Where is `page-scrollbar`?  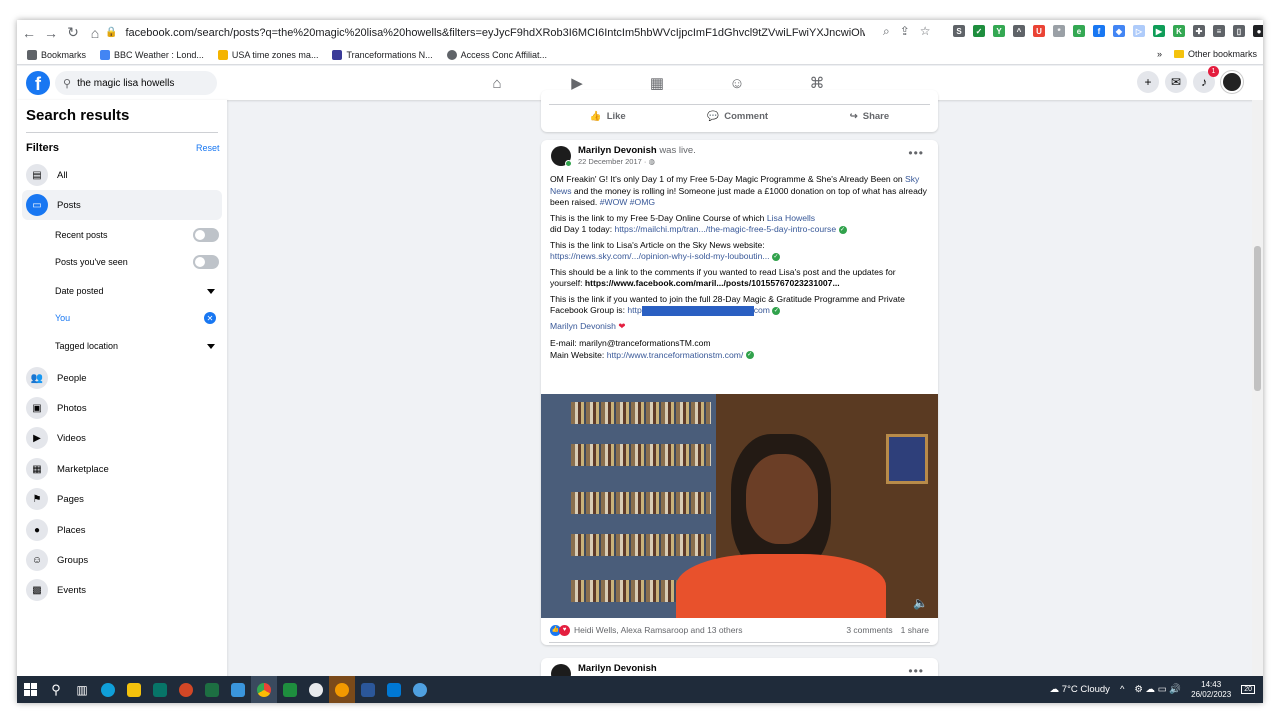 page-scrollbar is located at coordinates (1257, 401).